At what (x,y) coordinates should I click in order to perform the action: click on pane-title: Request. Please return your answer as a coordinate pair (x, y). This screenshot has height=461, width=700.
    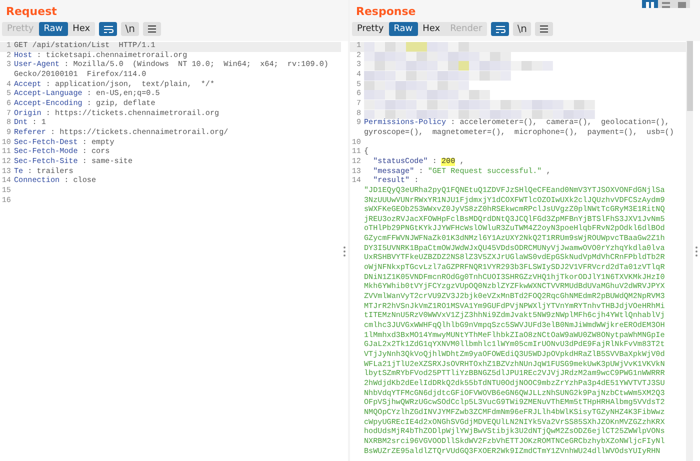
    Looking at the image, I should click on (31, 12).